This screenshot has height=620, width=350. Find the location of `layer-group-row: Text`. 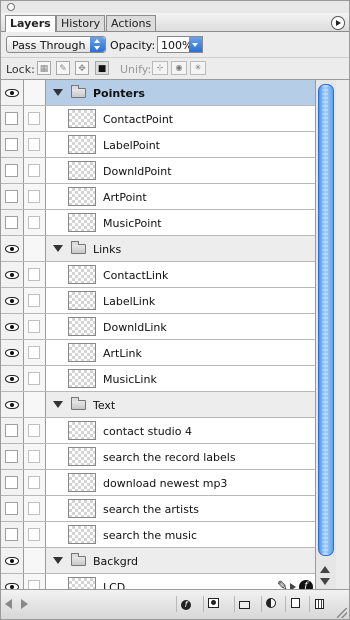

layer-group-row: Text is located at coordinates (158, 405).